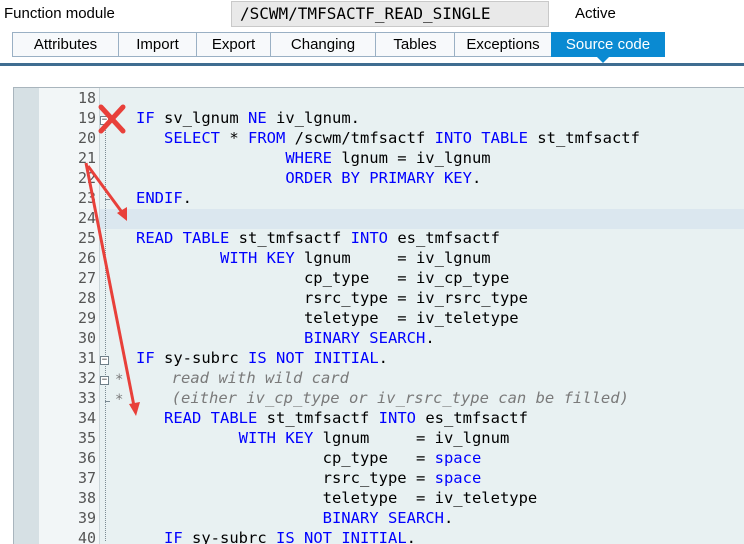 This screenshot has height=544, width=744. I want to click on code-line: cp_type = space, so click(309, 458).